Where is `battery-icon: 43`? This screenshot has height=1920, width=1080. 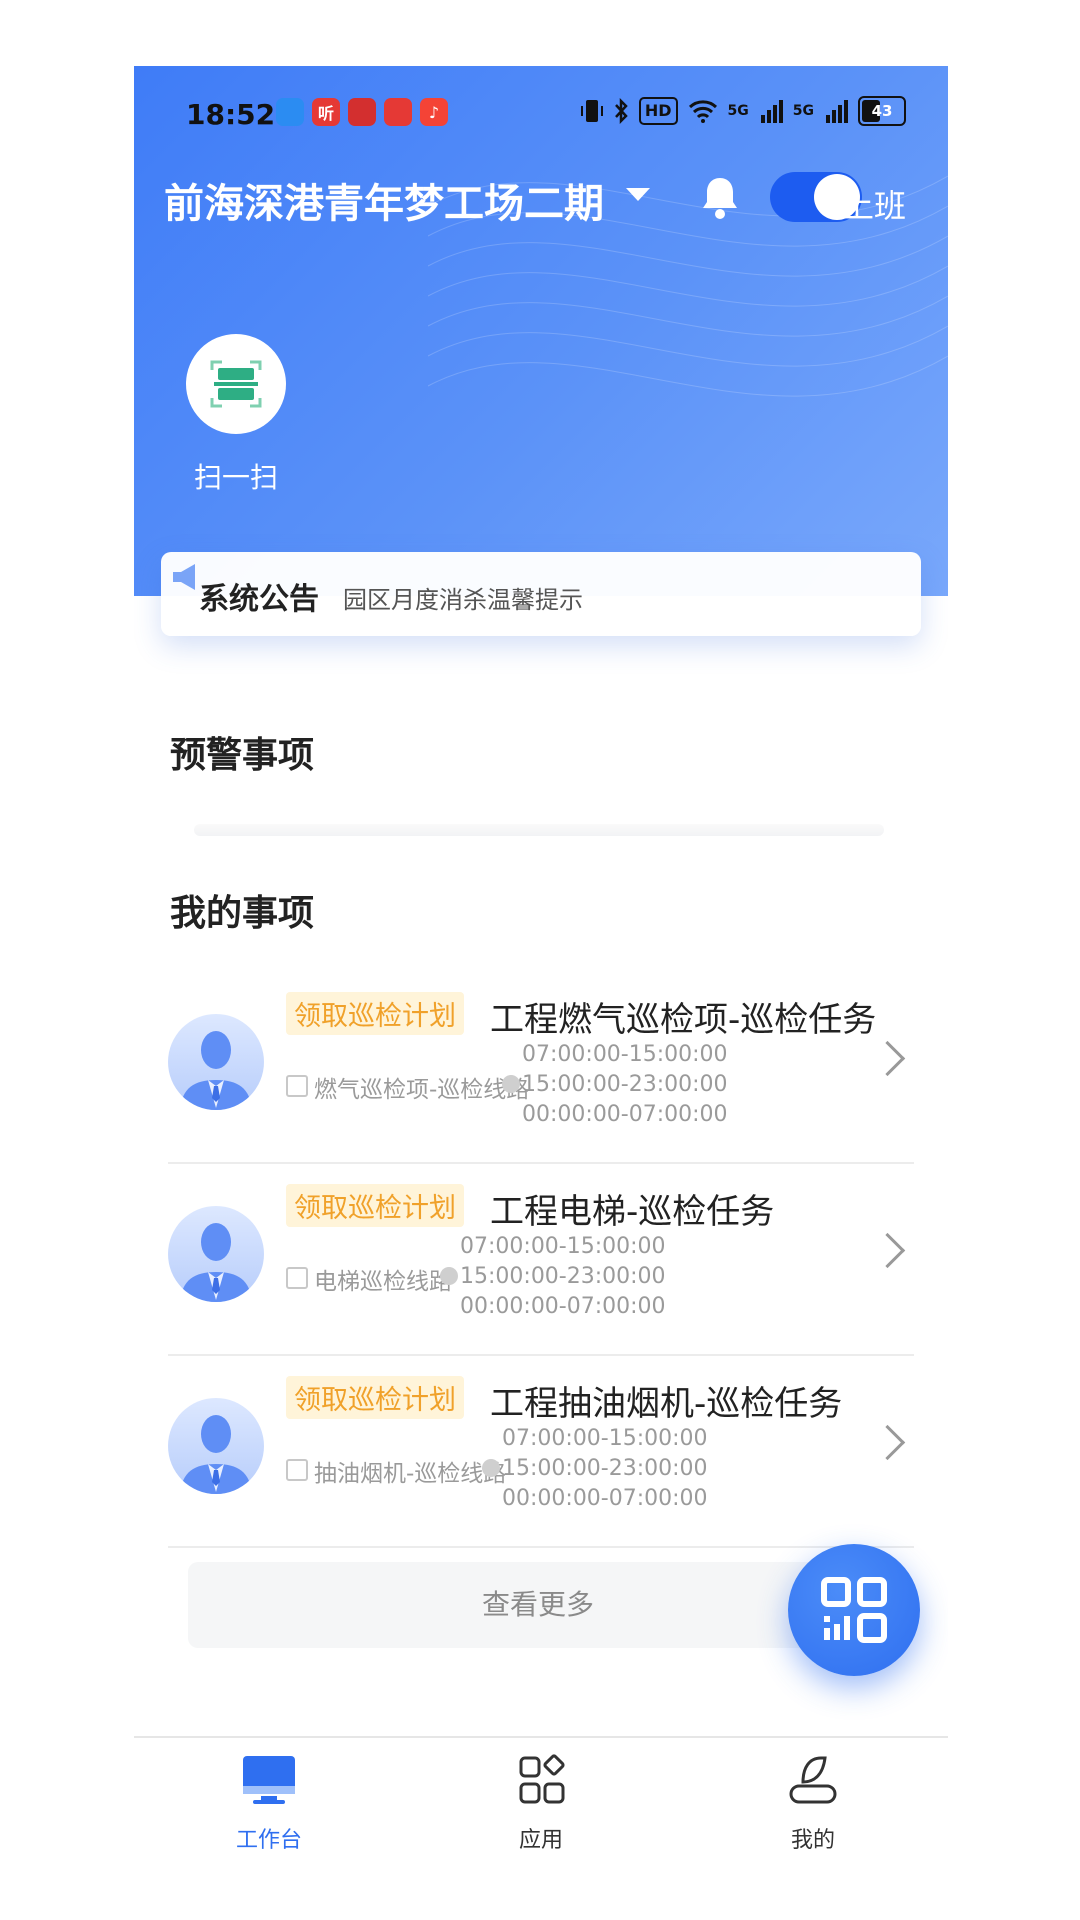 battery-icon: 43 is located at coordinates (882, 111).